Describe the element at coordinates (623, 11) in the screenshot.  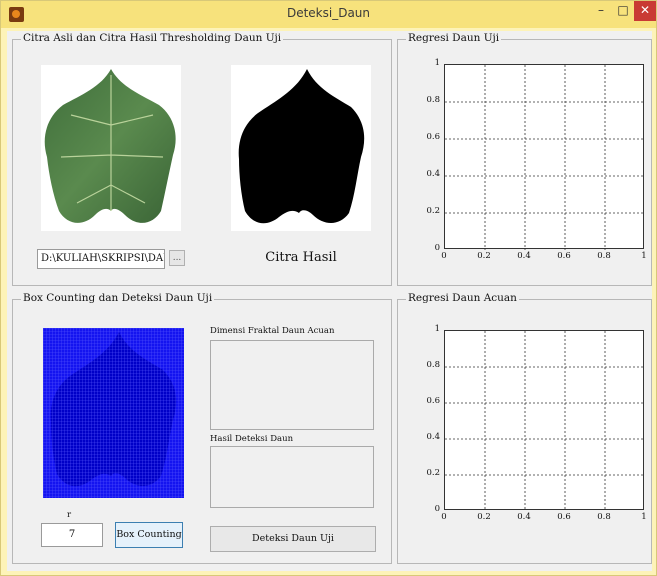
I see `maximize-icon: □` at that location.